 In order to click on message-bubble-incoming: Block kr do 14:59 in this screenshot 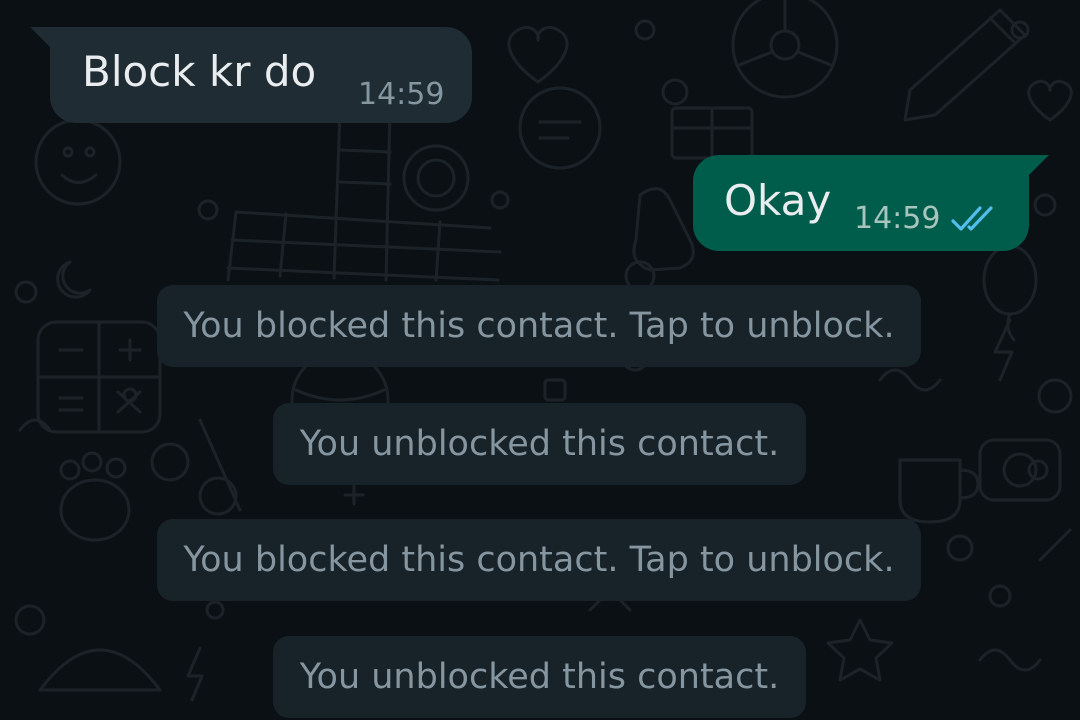, I will do `click(251, 75)`.